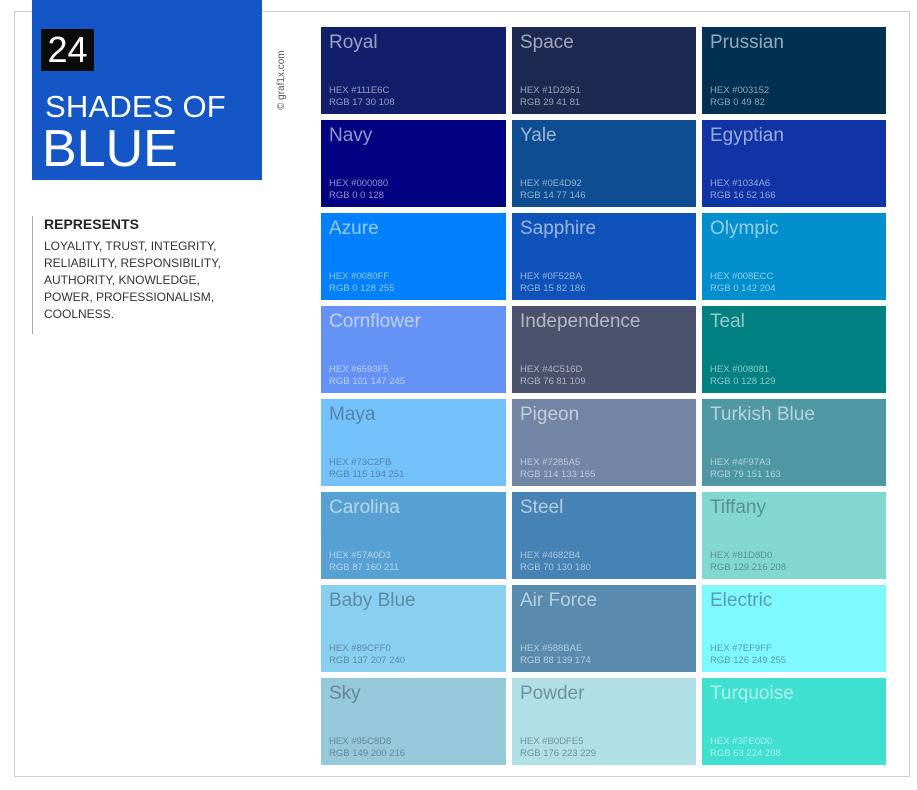  I want to click on swatch-name: Cornflower, so click(375, 321).